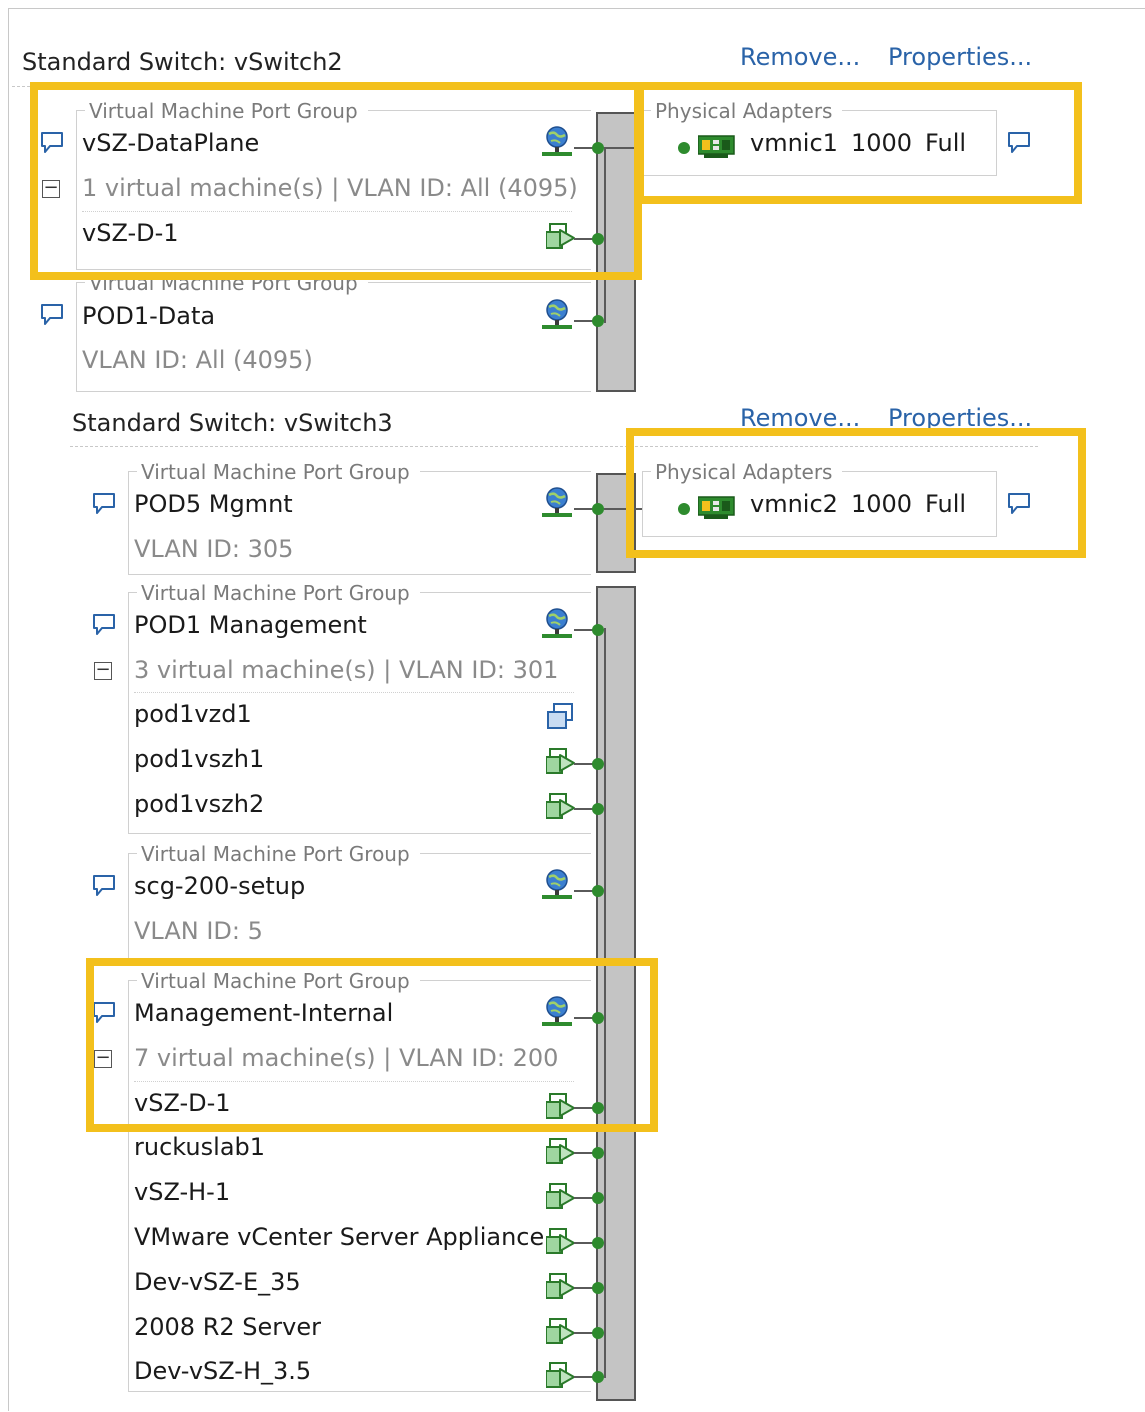 This screenshot has height=1412, width=1145. I want to click on vm-name: Dev-vSZ-H_3.5, so click(222, 1371).